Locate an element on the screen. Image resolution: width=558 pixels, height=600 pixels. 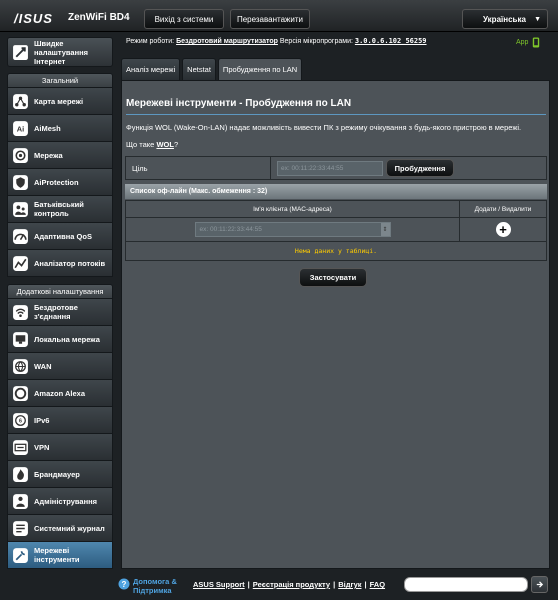
svg-text: 6 is located at coordinates (20, 421).